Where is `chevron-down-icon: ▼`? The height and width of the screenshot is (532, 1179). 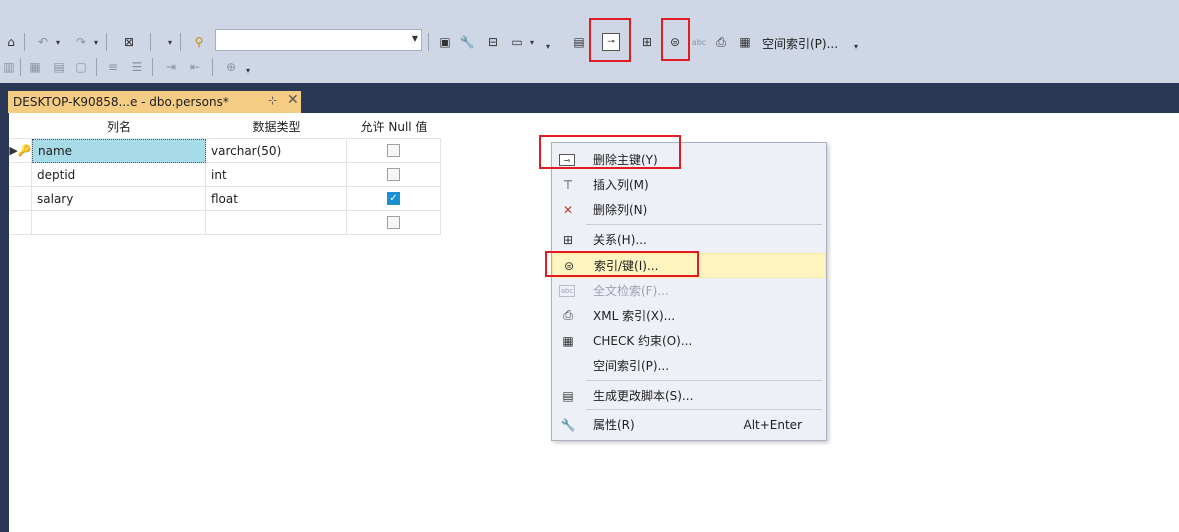
chevron-down-icon: ▼ is located at coordinates (415, 38).